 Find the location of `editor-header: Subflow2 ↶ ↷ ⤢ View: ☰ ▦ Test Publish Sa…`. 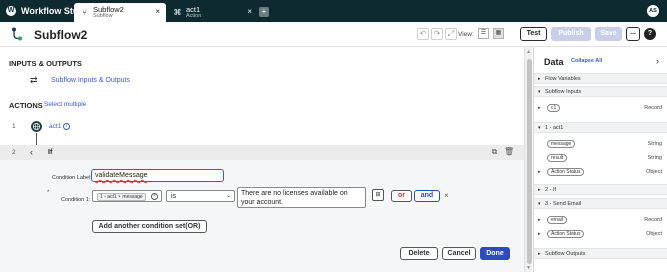

editor-header: Subflow2 ↶ ↷ ⤢ View: ☰ ▦ Test Publish Sa… is located at coordinates (333, 34).